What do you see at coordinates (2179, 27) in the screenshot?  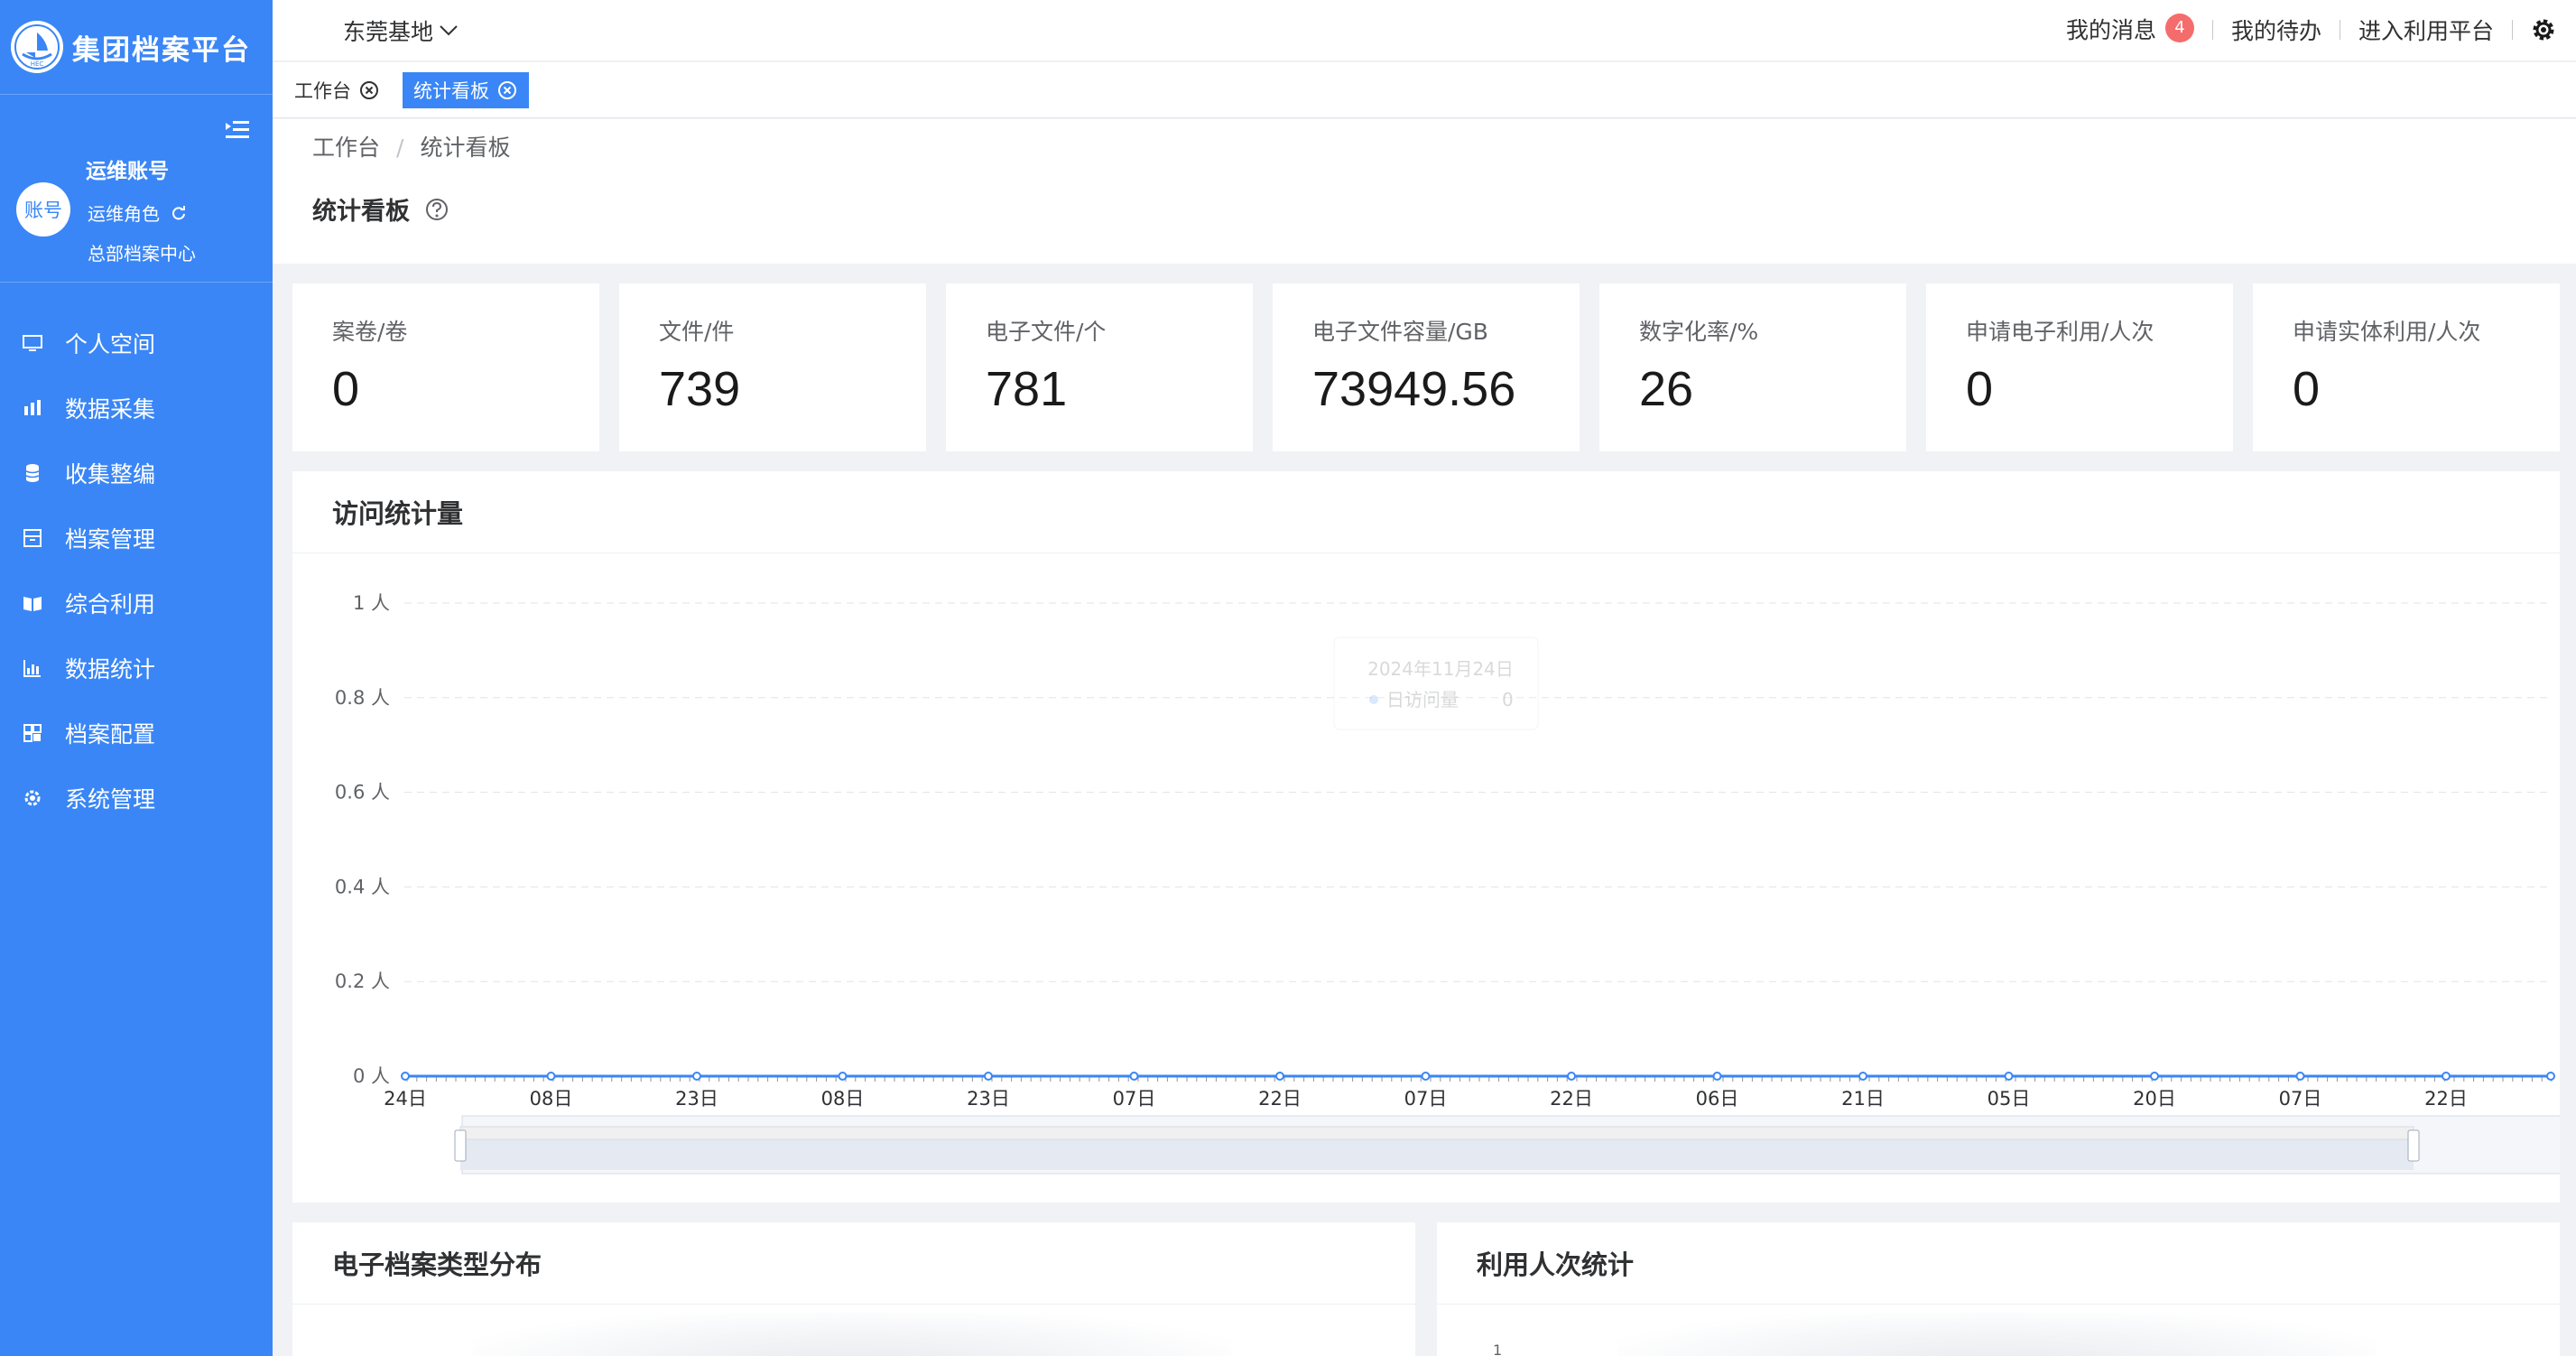 I see `message-count-badge: 4` at bounding box center [2179, 27].